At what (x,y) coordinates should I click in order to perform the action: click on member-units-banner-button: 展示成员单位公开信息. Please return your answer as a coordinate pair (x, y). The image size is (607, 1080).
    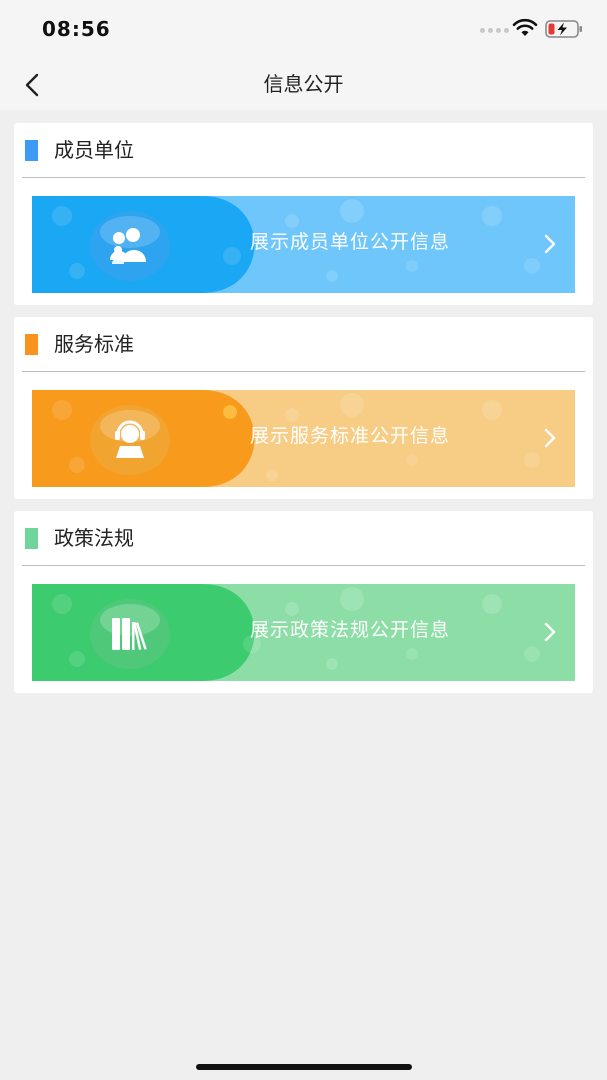
    Looking at the image, I should click on (303, 244).